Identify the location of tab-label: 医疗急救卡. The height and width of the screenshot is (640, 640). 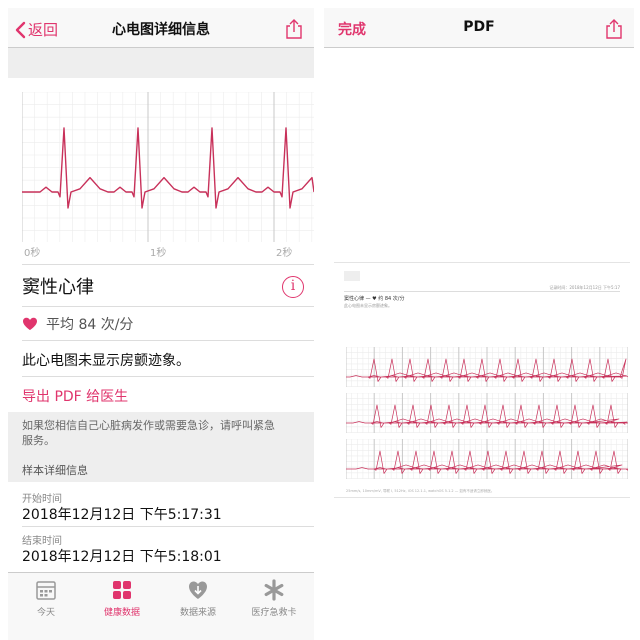
(274, 613).